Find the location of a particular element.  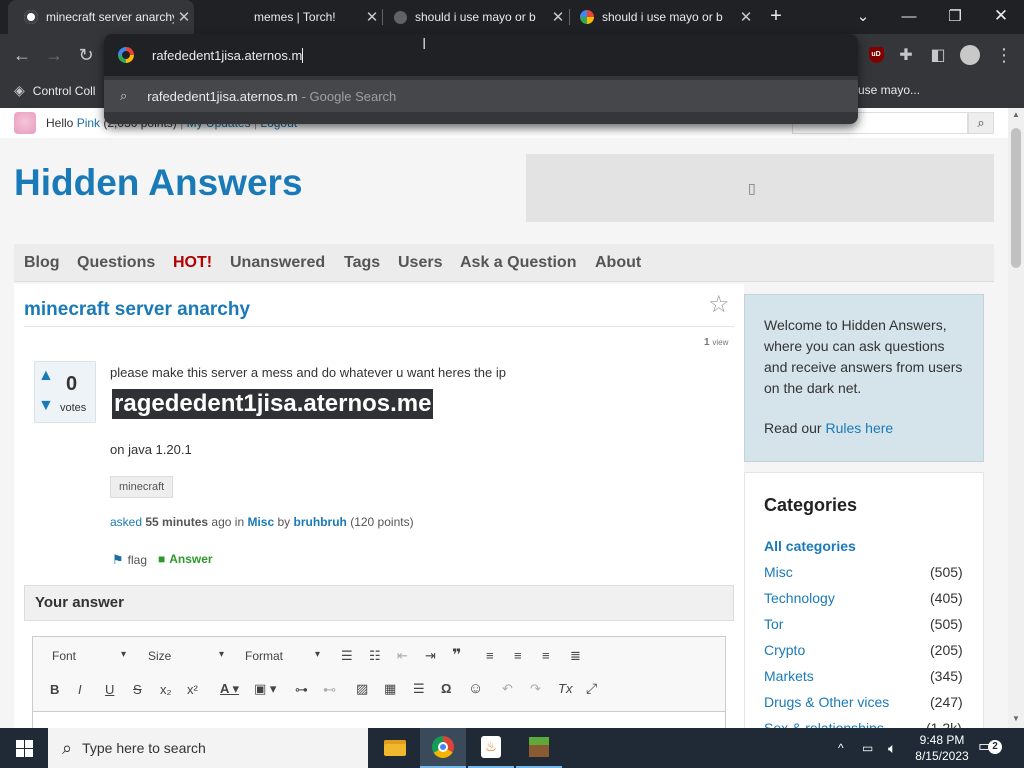

restore-button: ❐ is located at coordinates (955, 16).